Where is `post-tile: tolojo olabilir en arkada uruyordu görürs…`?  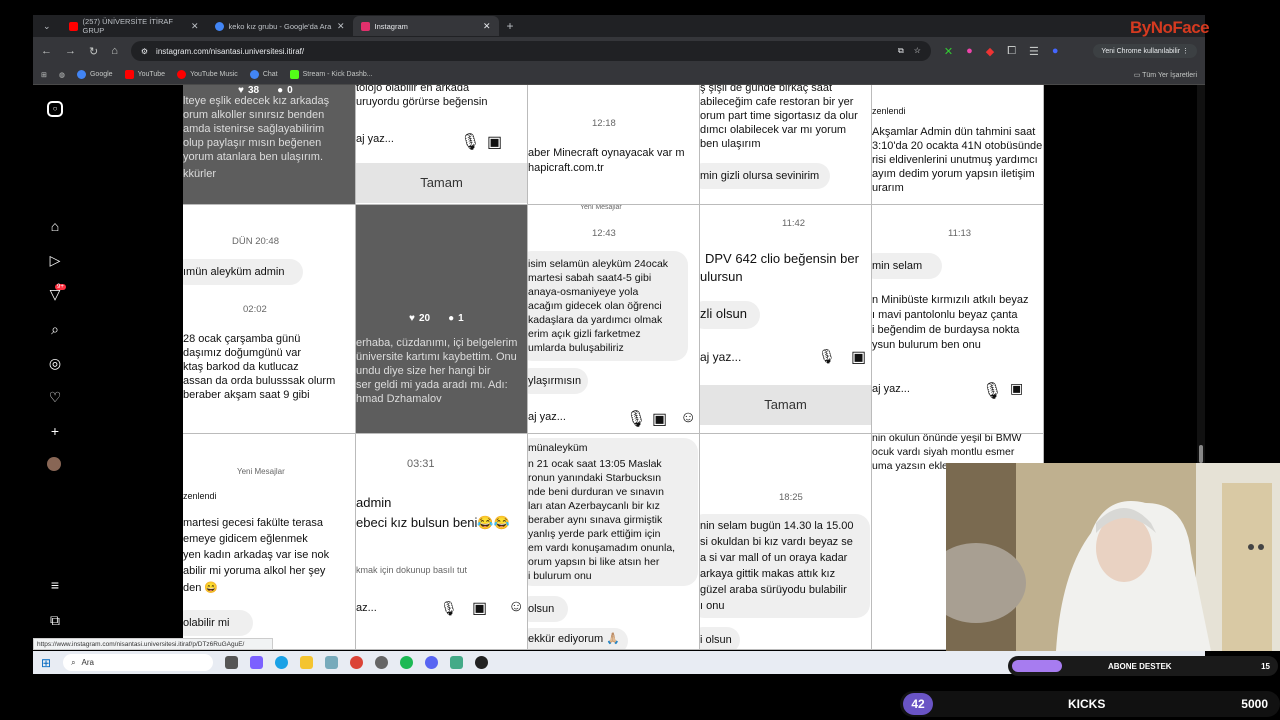 post-tile: tolojo olabilir en arkada uruyordu görürs… is located at coordinates (442, 145).